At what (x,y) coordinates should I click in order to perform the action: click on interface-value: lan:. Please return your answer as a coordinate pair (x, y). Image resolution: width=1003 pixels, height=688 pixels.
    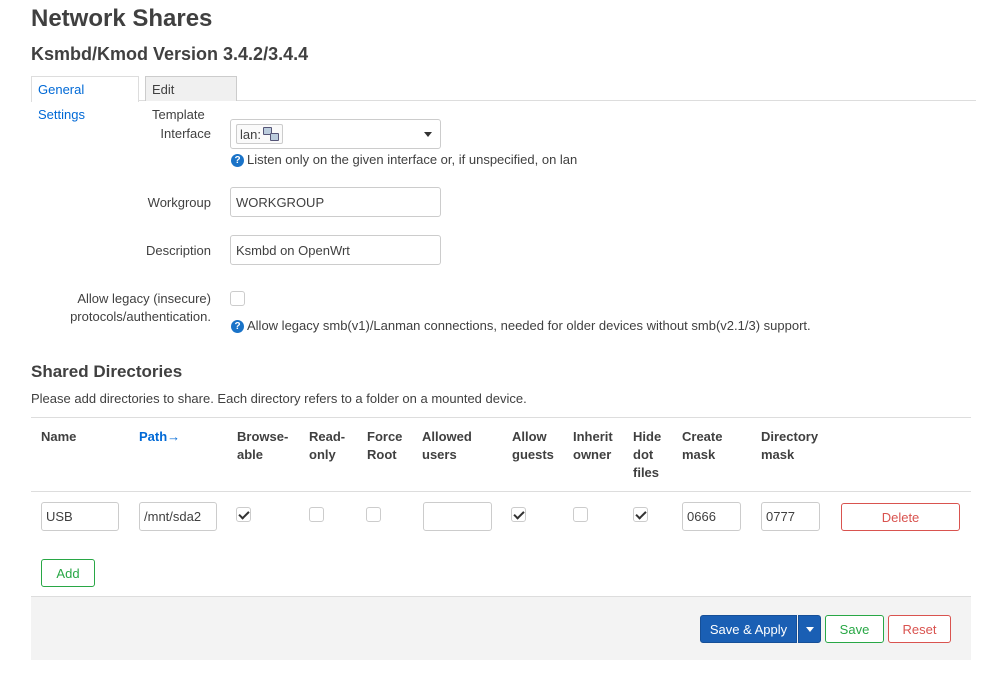
    Looking at the image, I should click on (250, 134).